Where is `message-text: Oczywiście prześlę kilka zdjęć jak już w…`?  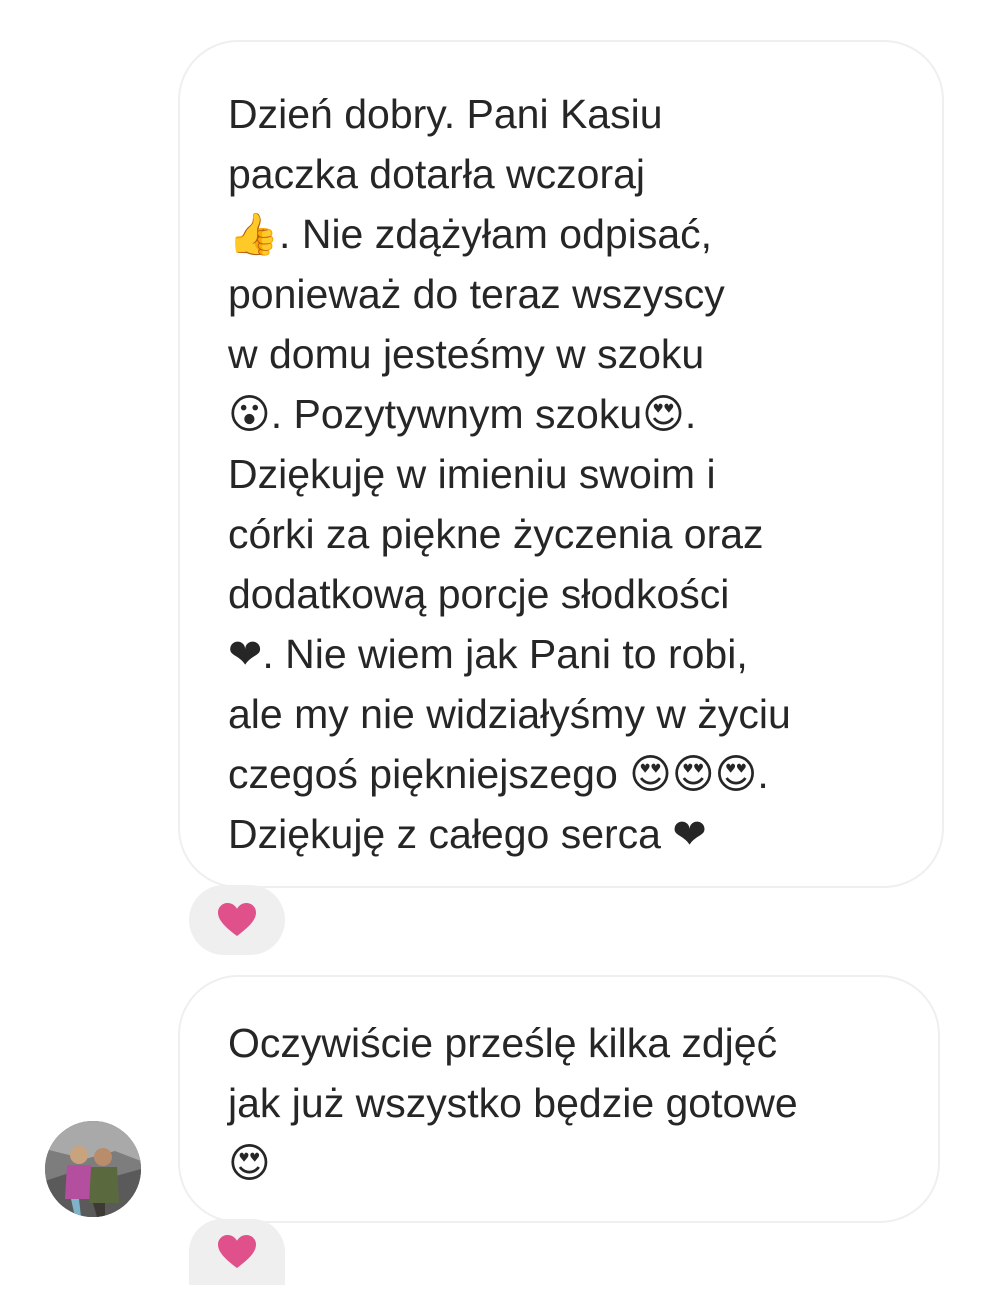
message-text: Oczywiście prześlę kilka zdjęć jak już w… is located at coordinates (513, 1103).